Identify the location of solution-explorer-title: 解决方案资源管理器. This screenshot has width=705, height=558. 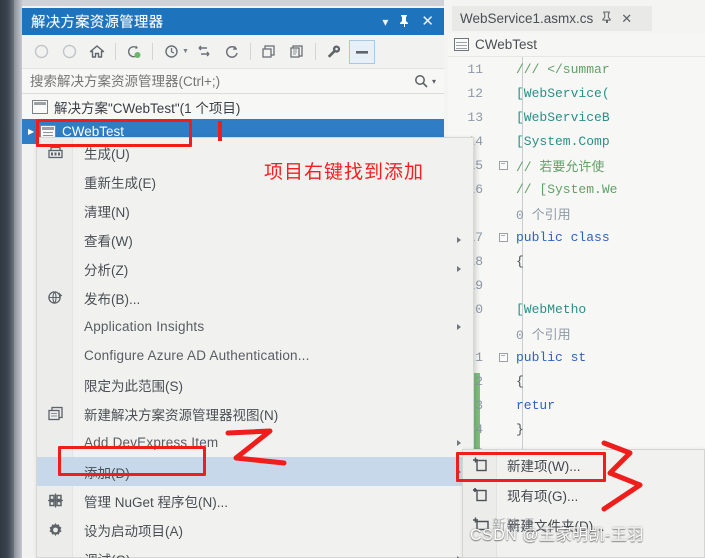
(97, 23).